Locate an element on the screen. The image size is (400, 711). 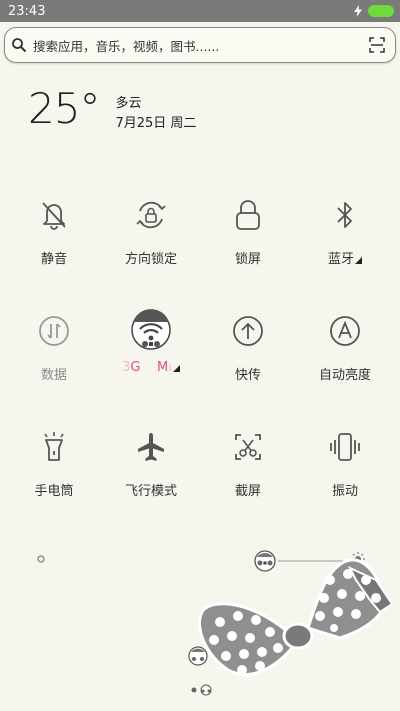
status-icons is located at coordinates (374, 11).